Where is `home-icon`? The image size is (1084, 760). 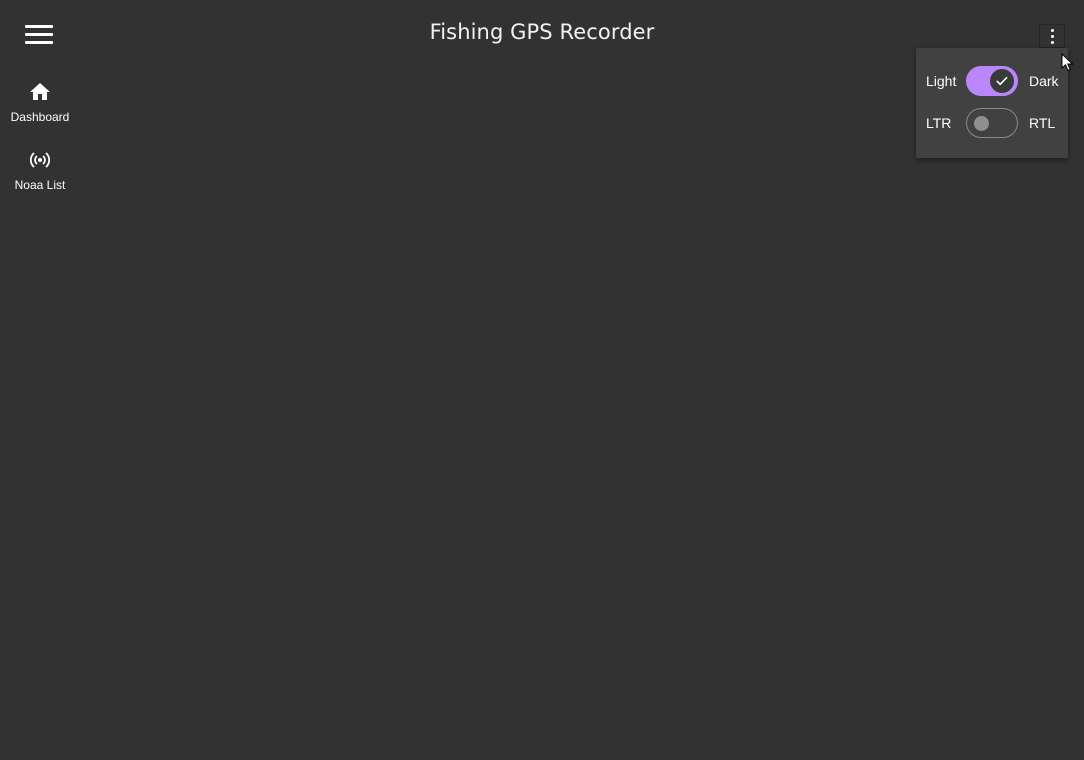 home-icon is located at coordinates (40, 91).